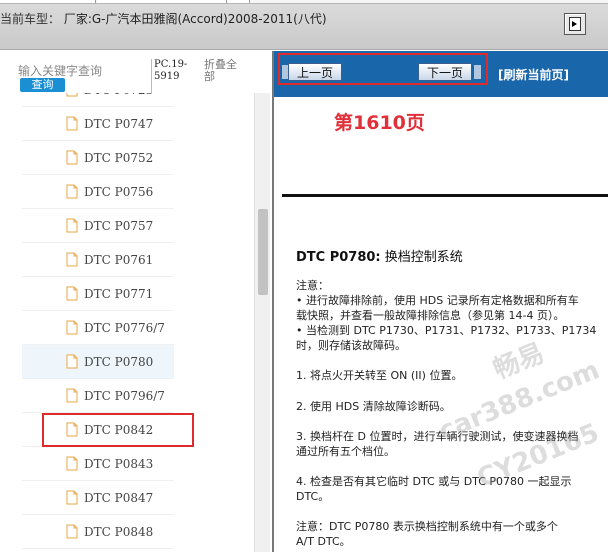 Image resolution: width=608 pixels, height=552 pixels. I want to click on page-number: 第1610页, so click(379, 123).